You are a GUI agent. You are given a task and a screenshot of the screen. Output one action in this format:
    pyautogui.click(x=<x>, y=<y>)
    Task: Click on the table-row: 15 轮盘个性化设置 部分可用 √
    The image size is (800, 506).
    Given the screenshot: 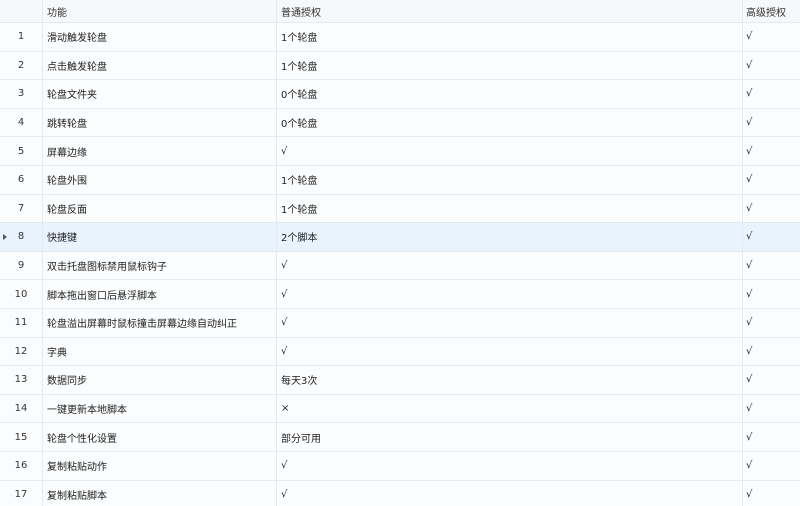 What is the action you would take?
    pyautogui.click(x=400, y=437)
    